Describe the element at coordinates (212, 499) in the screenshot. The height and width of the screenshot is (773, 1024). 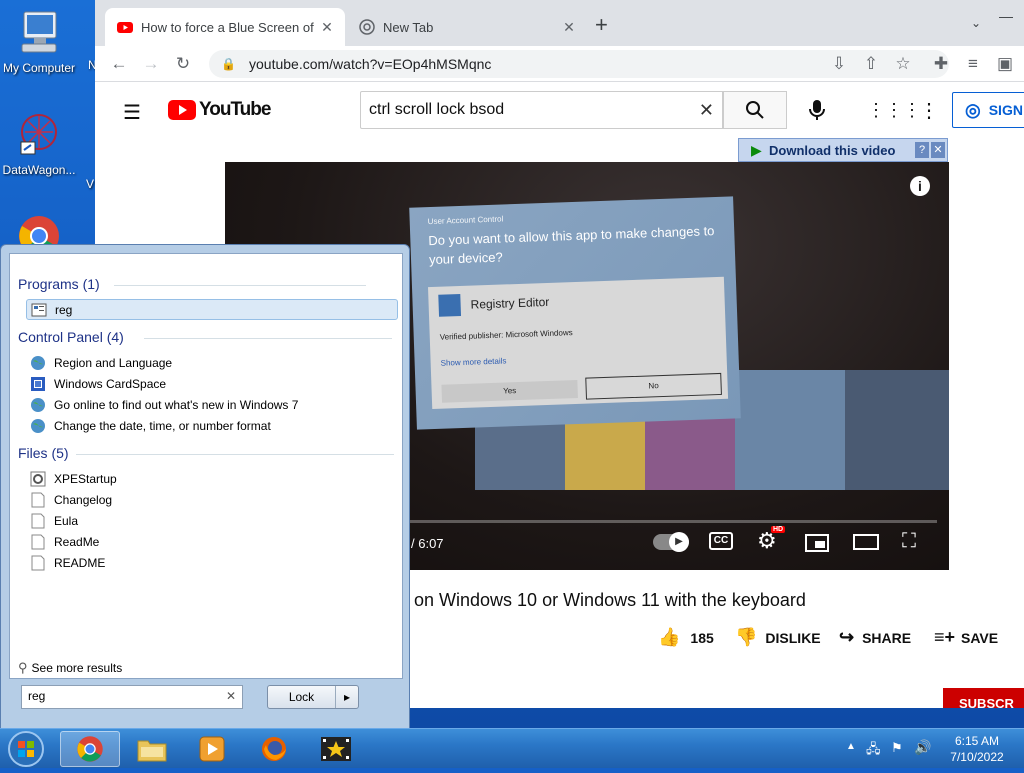
I see `result-item: Changelog` at that location.